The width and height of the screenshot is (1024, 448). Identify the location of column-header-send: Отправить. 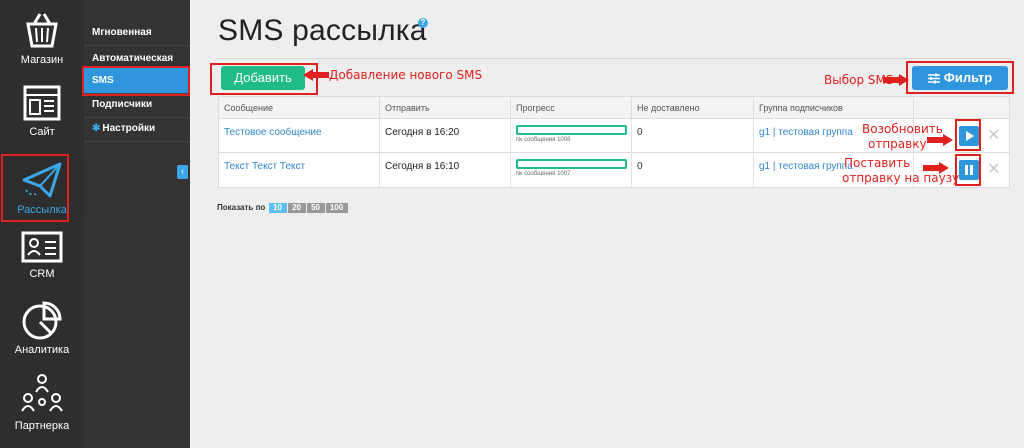
(445, 108).